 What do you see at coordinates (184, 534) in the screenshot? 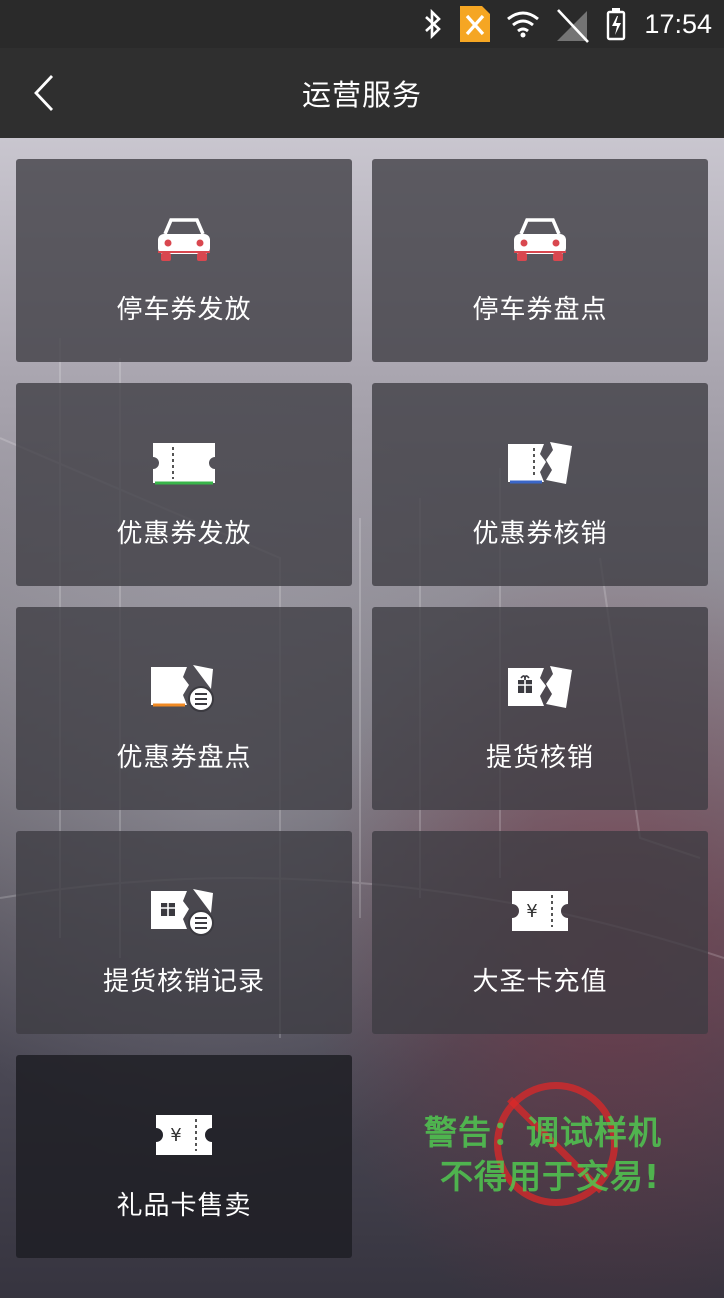
I see `tile-label: 优惠券发放` at bounding box center [184, 534].